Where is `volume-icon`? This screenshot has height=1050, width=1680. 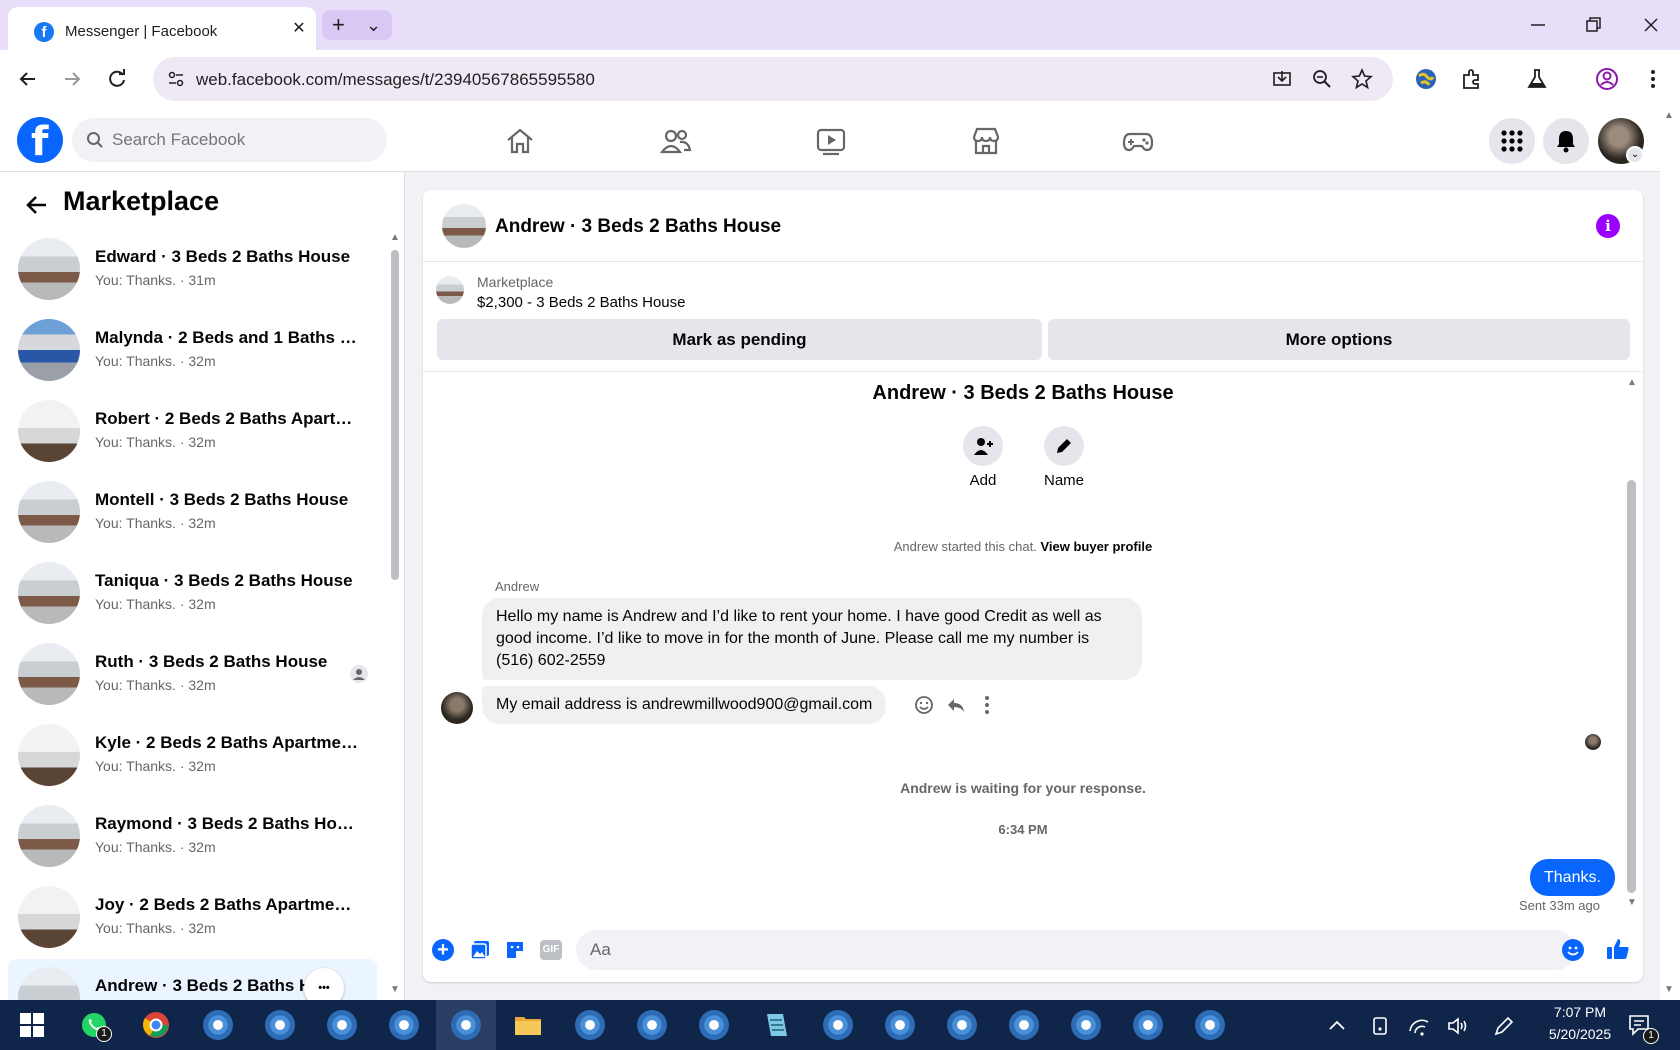 volume-icon is located at coordinates (1458, 1026).